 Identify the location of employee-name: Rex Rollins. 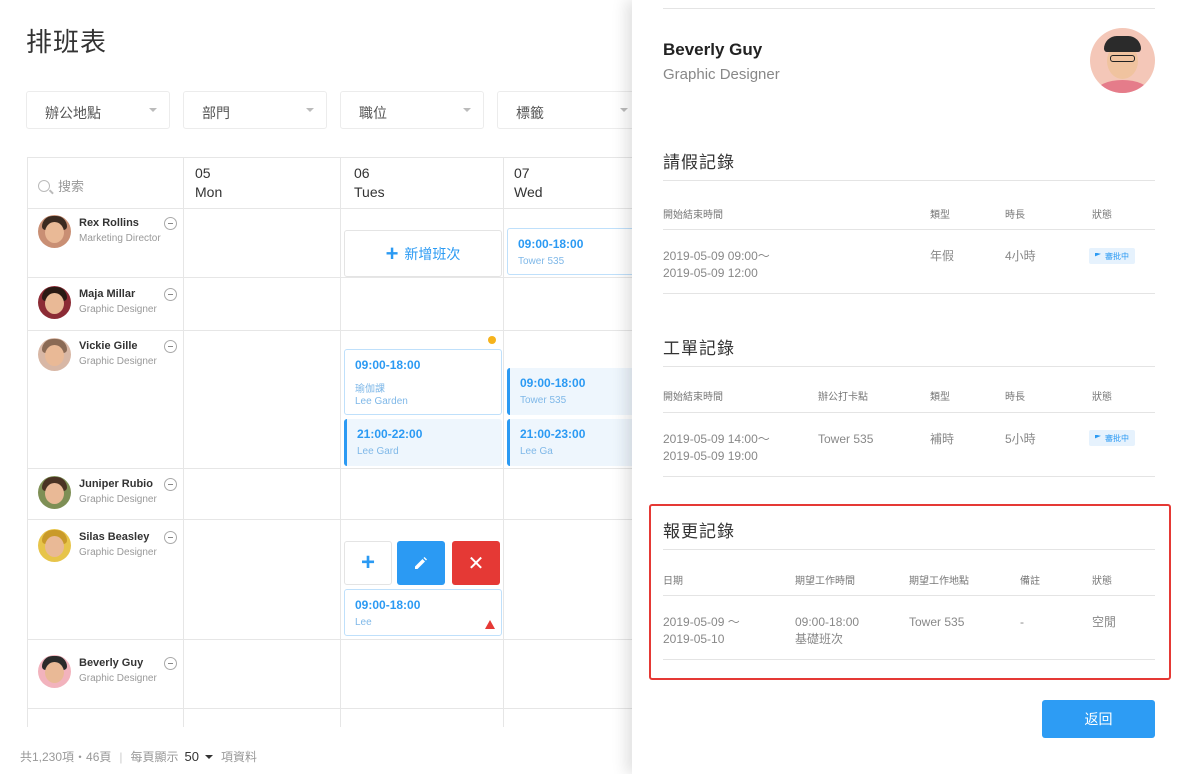
(109, 223).